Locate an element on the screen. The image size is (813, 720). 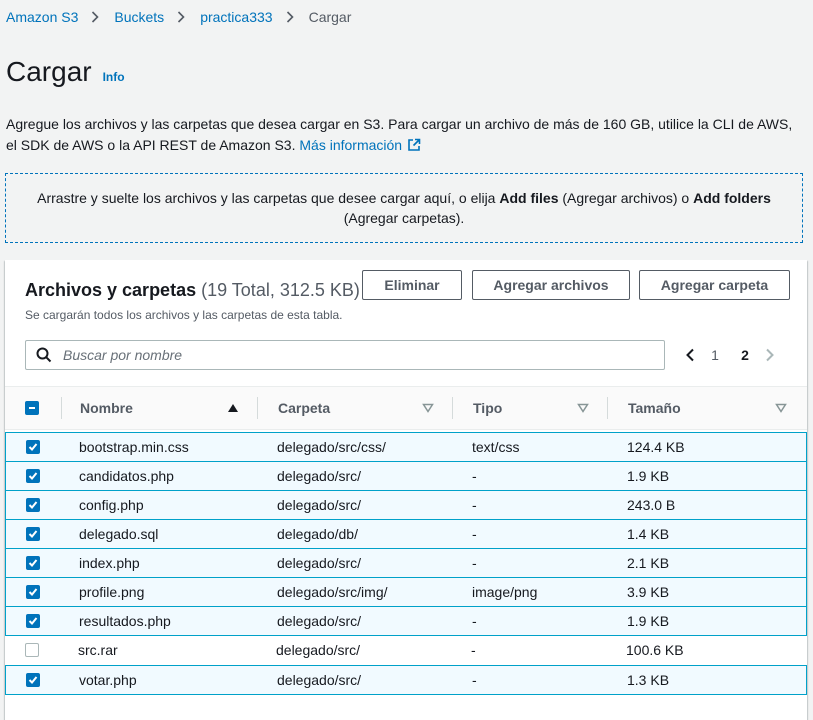
cell-size: 243.0 B is located at coordinates (651, 505).